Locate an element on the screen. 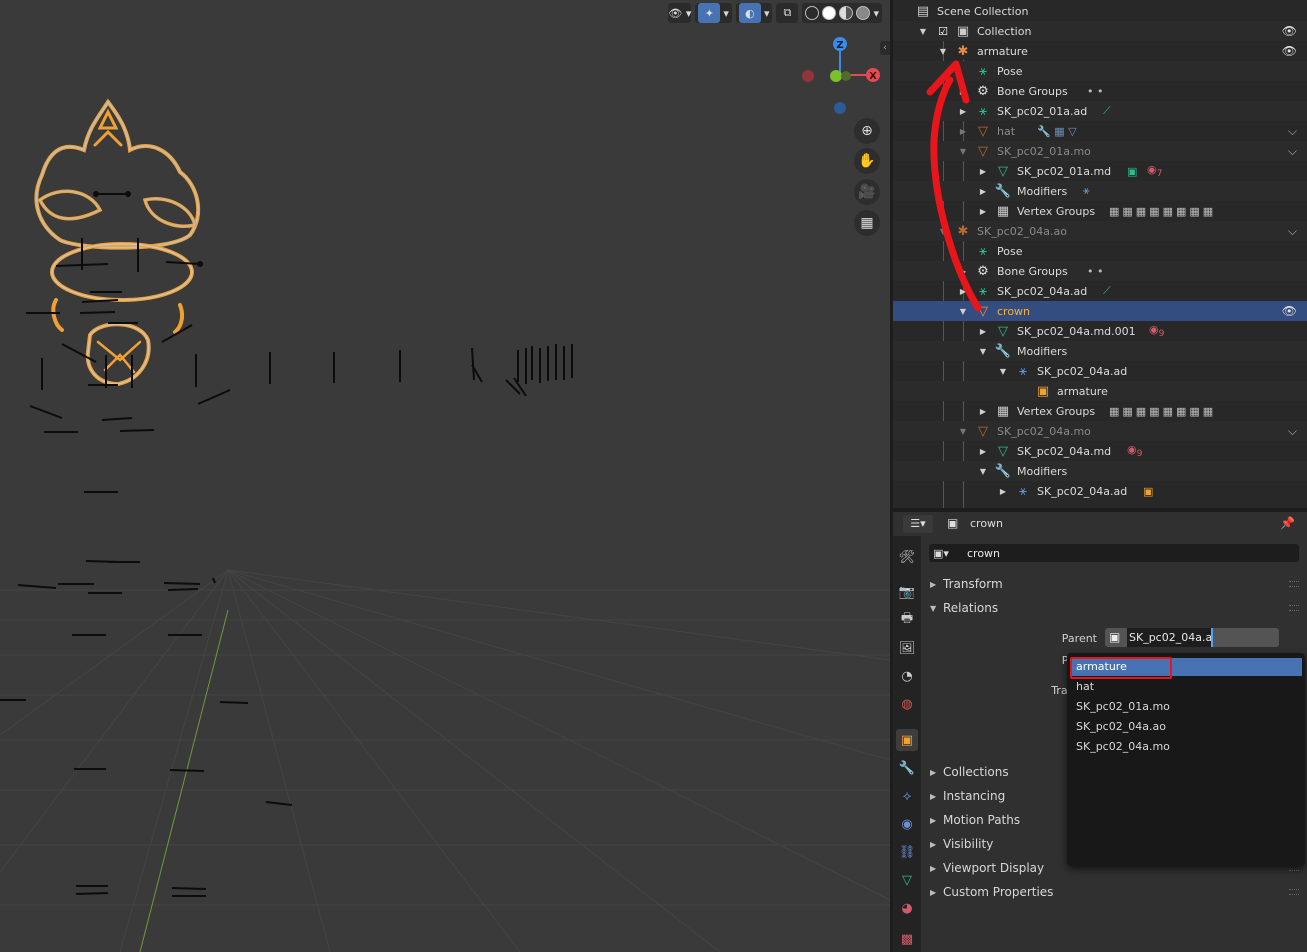 The height and width of the screenshot is (952, 1307). zoom-icon: ⊕ is located at coordinates (867, 131).